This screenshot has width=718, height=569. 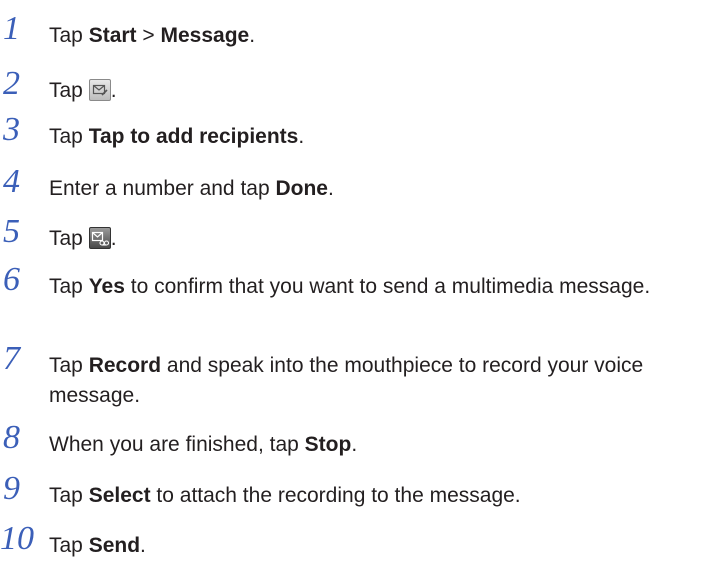 I want to click on step-text: Tap Start > Message., so click(x=152, y=35).